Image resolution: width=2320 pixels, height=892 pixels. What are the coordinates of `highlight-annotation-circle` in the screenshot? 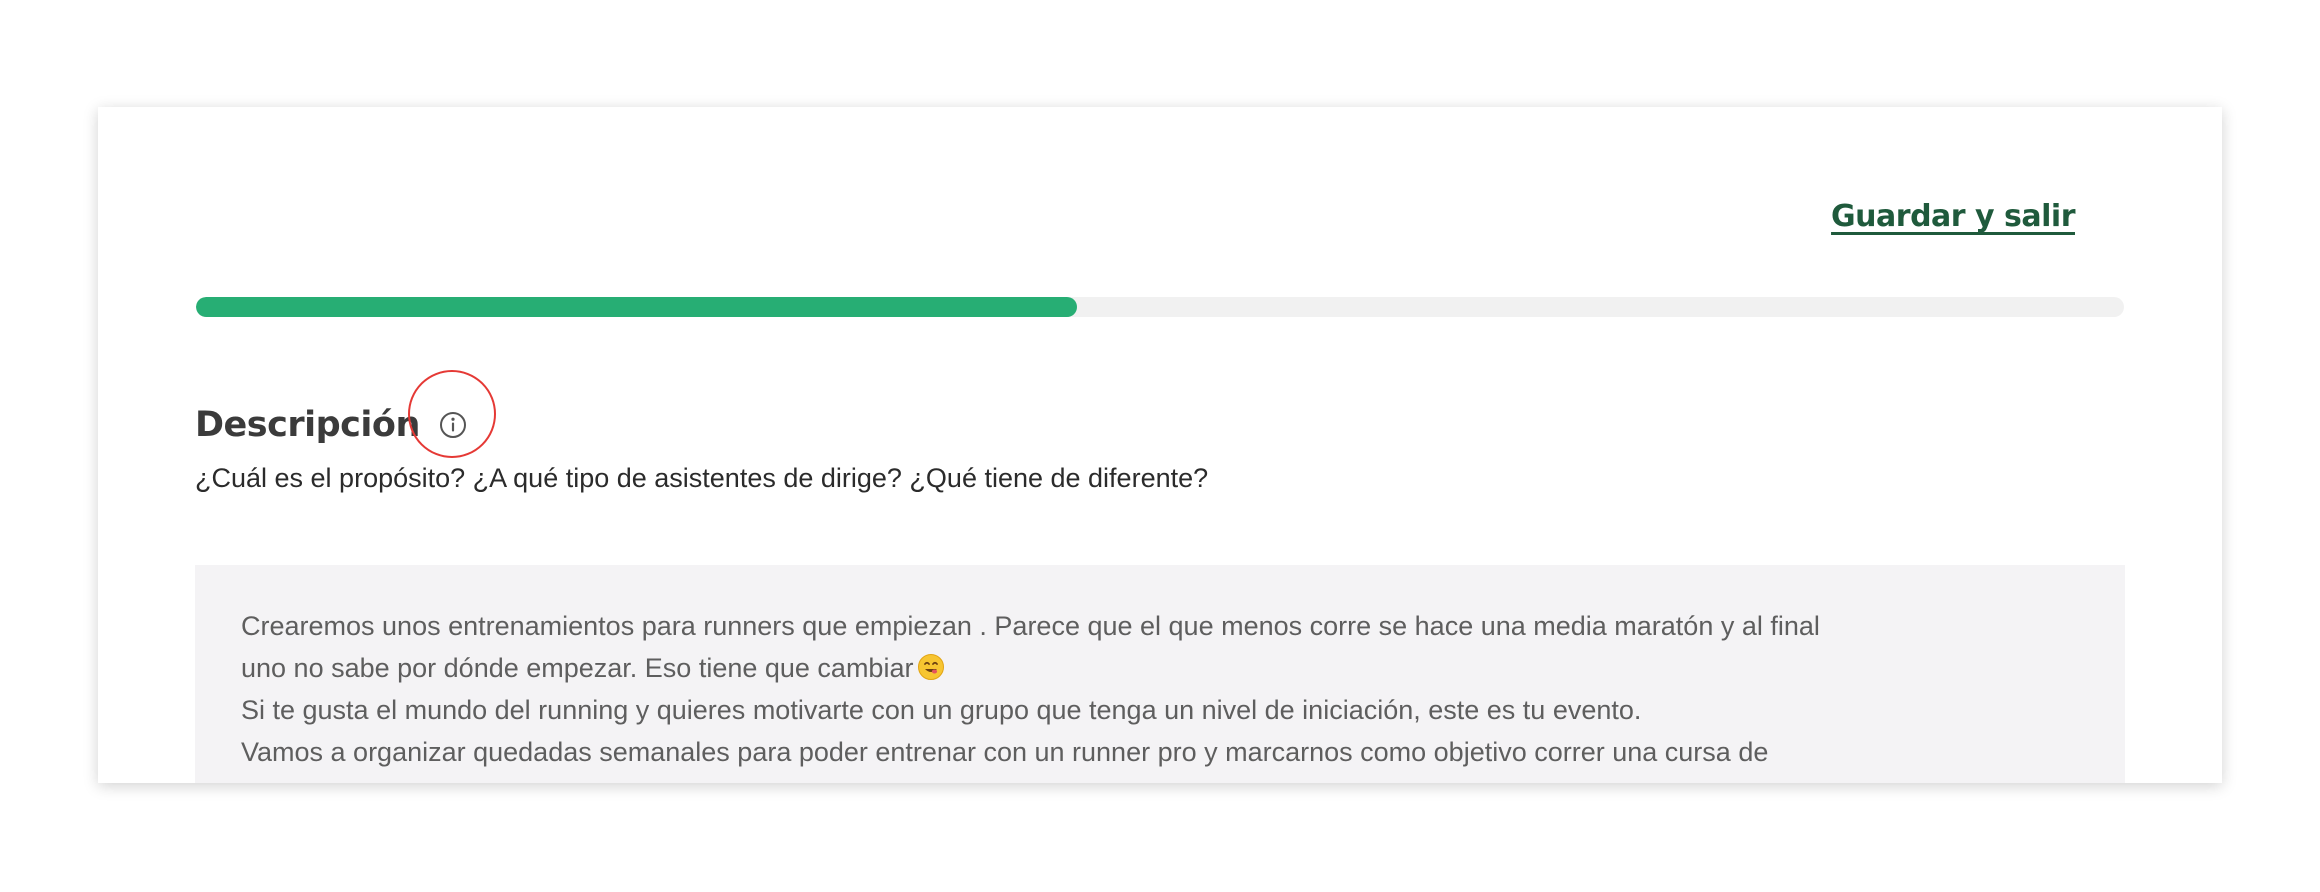 It's located at (451, 414).